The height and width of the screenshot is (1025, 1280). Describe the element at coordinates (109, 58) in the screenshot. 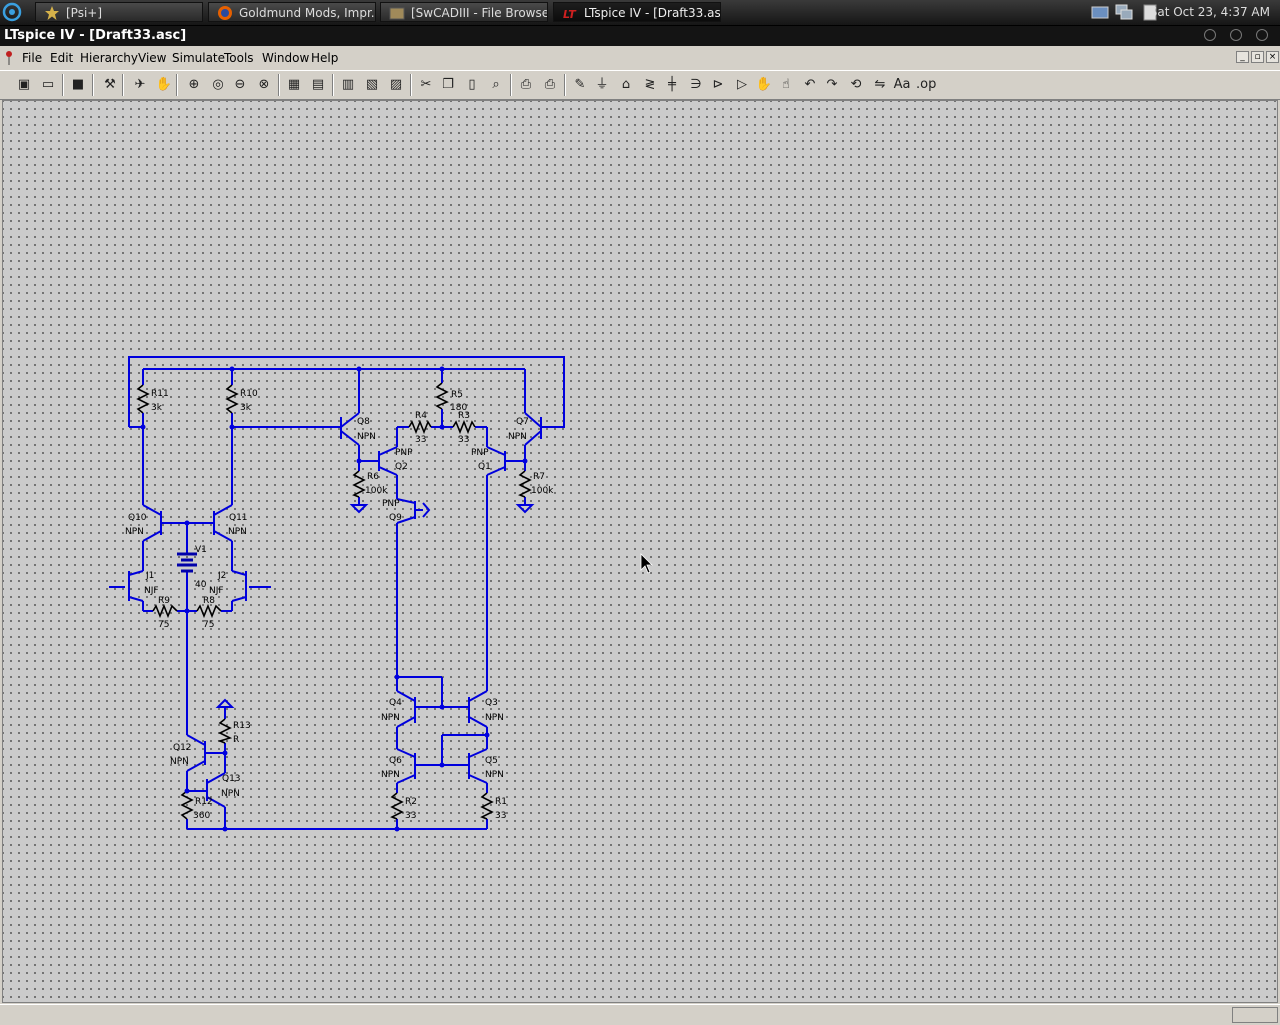

I see `menu-hierarchy: Hierarchy` at that location.